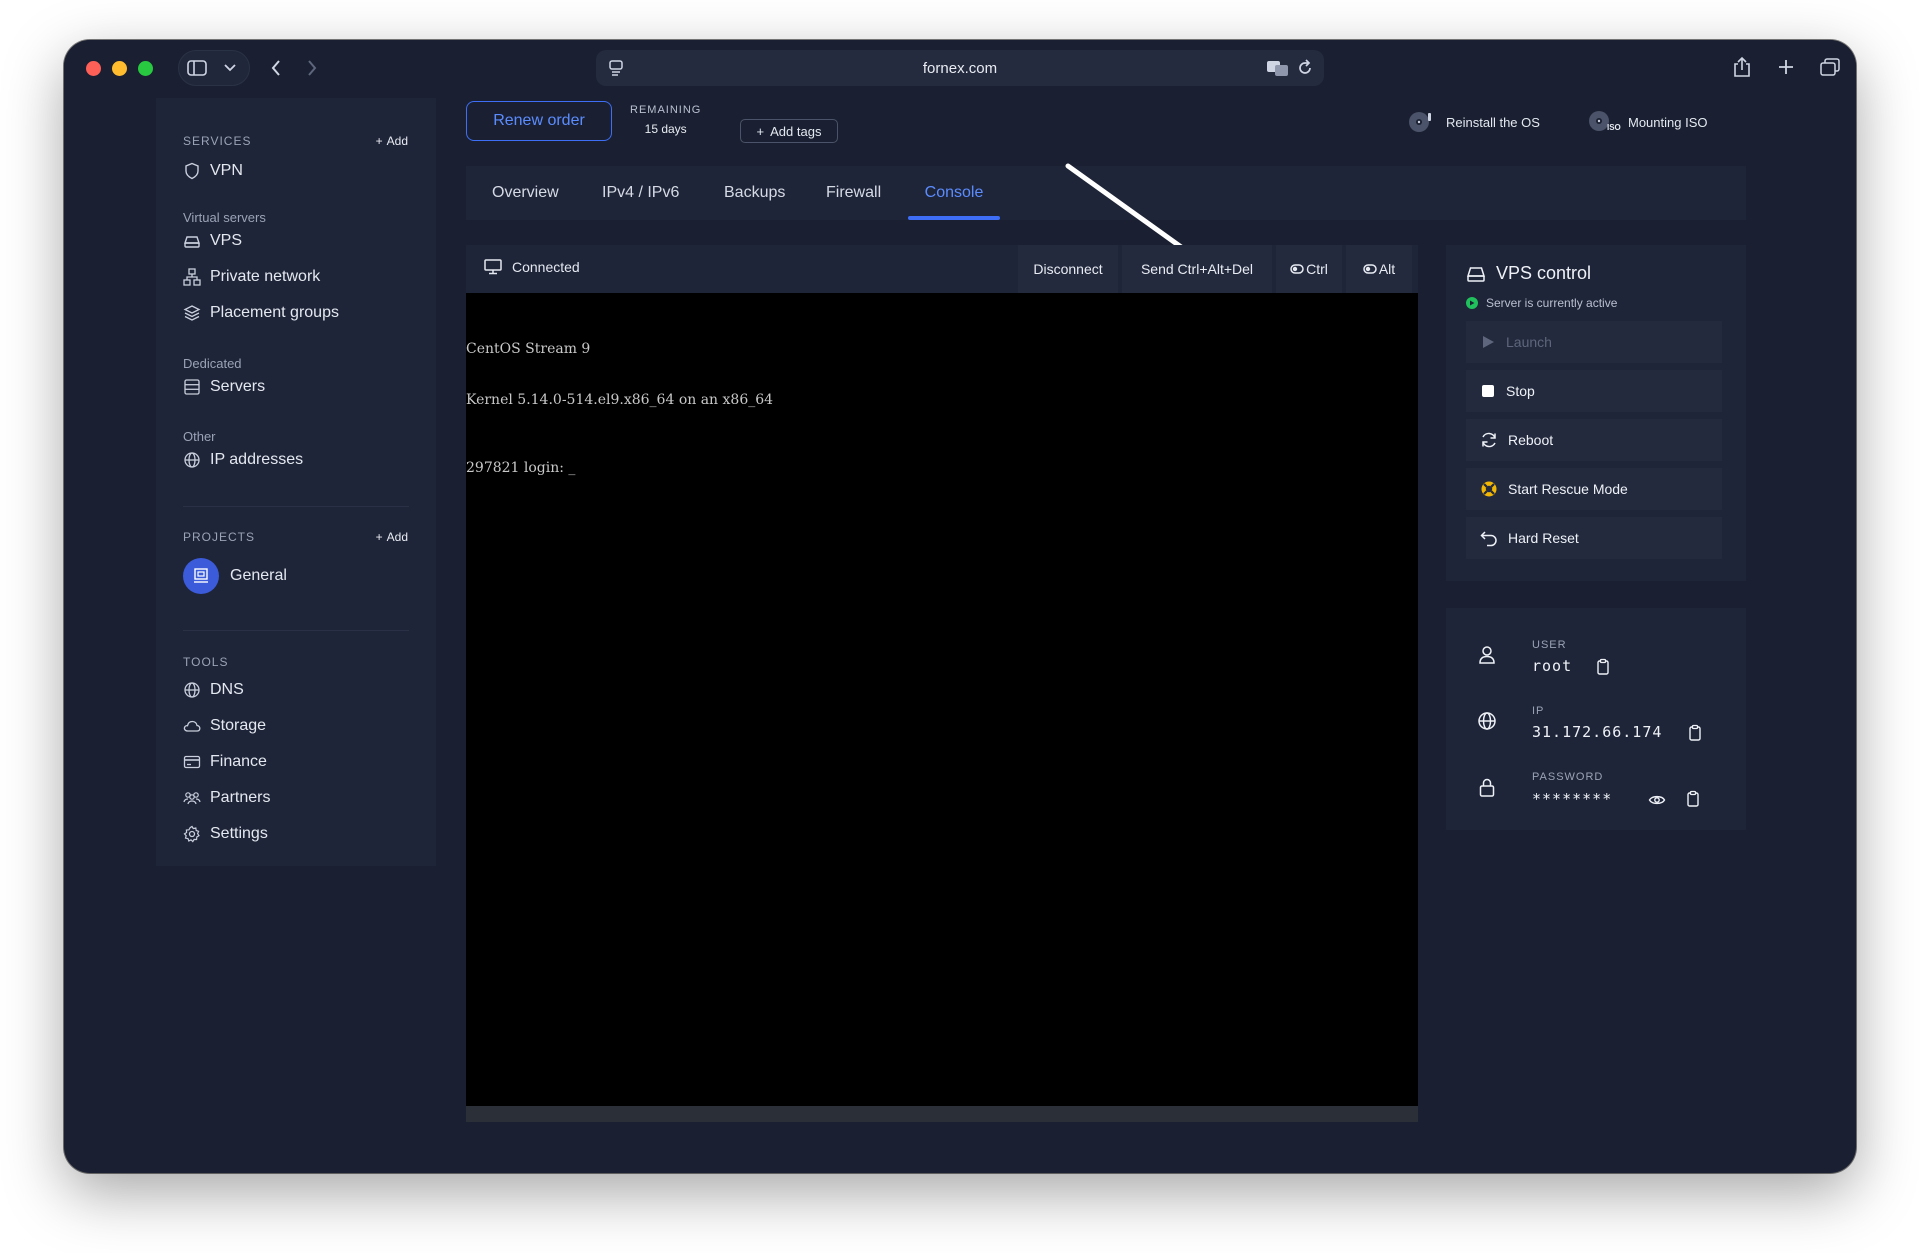 The image size is (1920, 1253). Describe the element at coordinates (258, 575) in the screenshot. I see `sidebar-item-label: General` at that location.